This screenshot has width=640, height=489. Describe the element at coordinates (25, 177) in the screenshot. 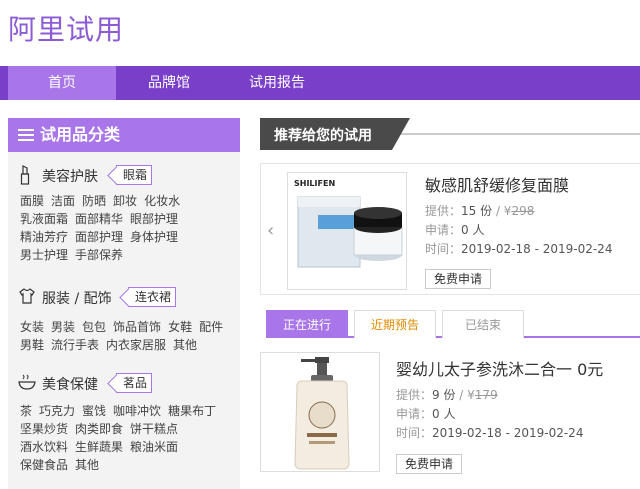

I see `lipstick-icon` at that location.